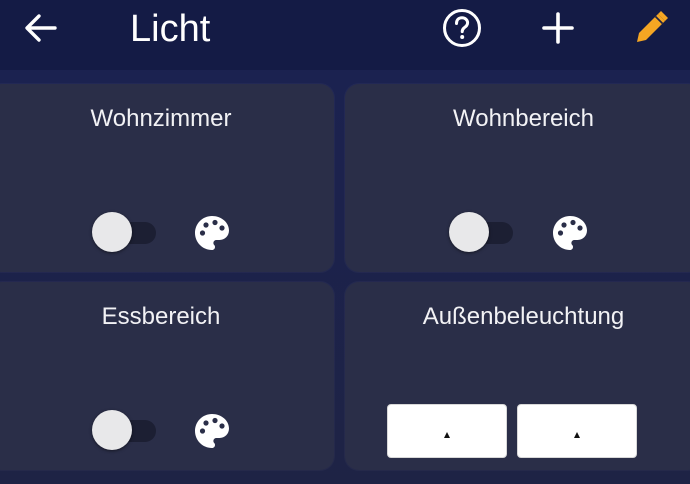 The height and width of the screenshot is (484, 690). I want to click on edit-button, so click(651, 28).